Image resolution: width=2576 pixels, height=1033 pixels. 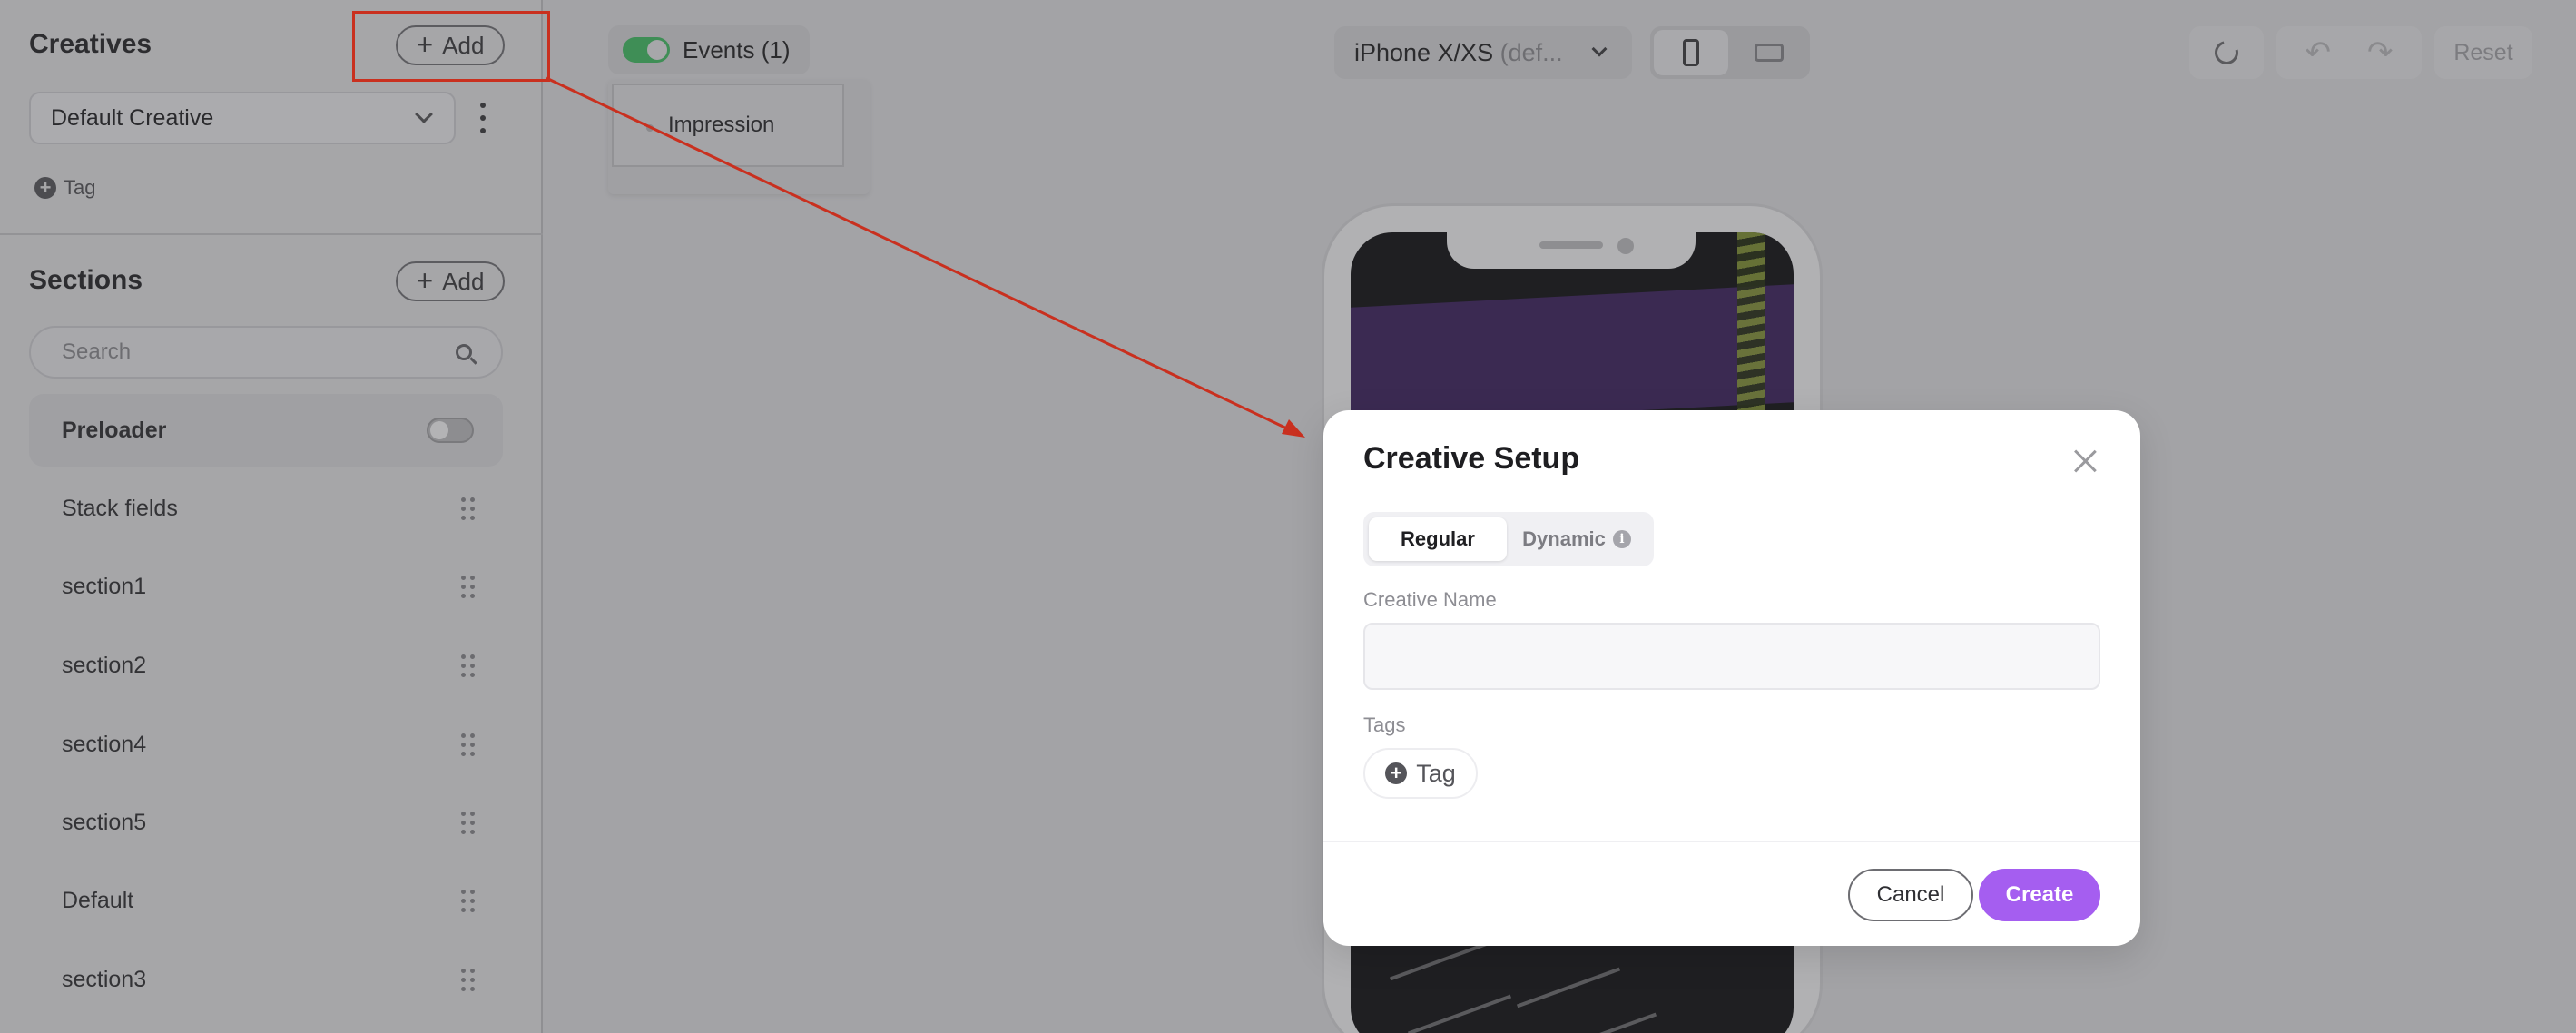 I want to click on tab-dynamic-label: Dynamic, so click(x=1564, y=538).